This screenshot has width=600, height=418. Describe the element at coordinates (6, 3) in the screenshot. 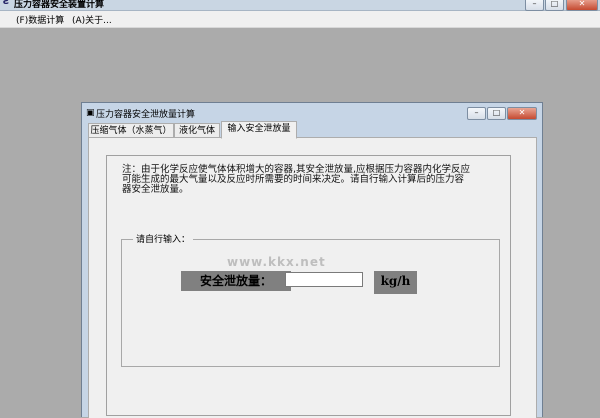

I see `app-icon: Ƨ` at that location.